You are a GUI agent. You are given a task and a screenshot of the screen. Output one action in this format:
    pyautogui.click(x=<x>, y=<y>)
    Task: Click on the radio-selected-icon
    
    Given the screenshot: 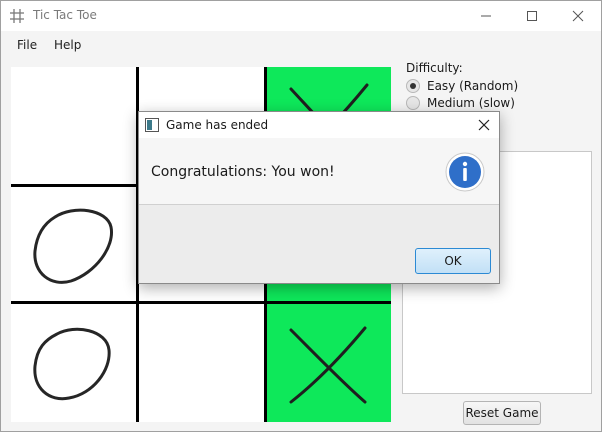 What is the action you would take?
    pyautogui.click(x=413, y=85)
    